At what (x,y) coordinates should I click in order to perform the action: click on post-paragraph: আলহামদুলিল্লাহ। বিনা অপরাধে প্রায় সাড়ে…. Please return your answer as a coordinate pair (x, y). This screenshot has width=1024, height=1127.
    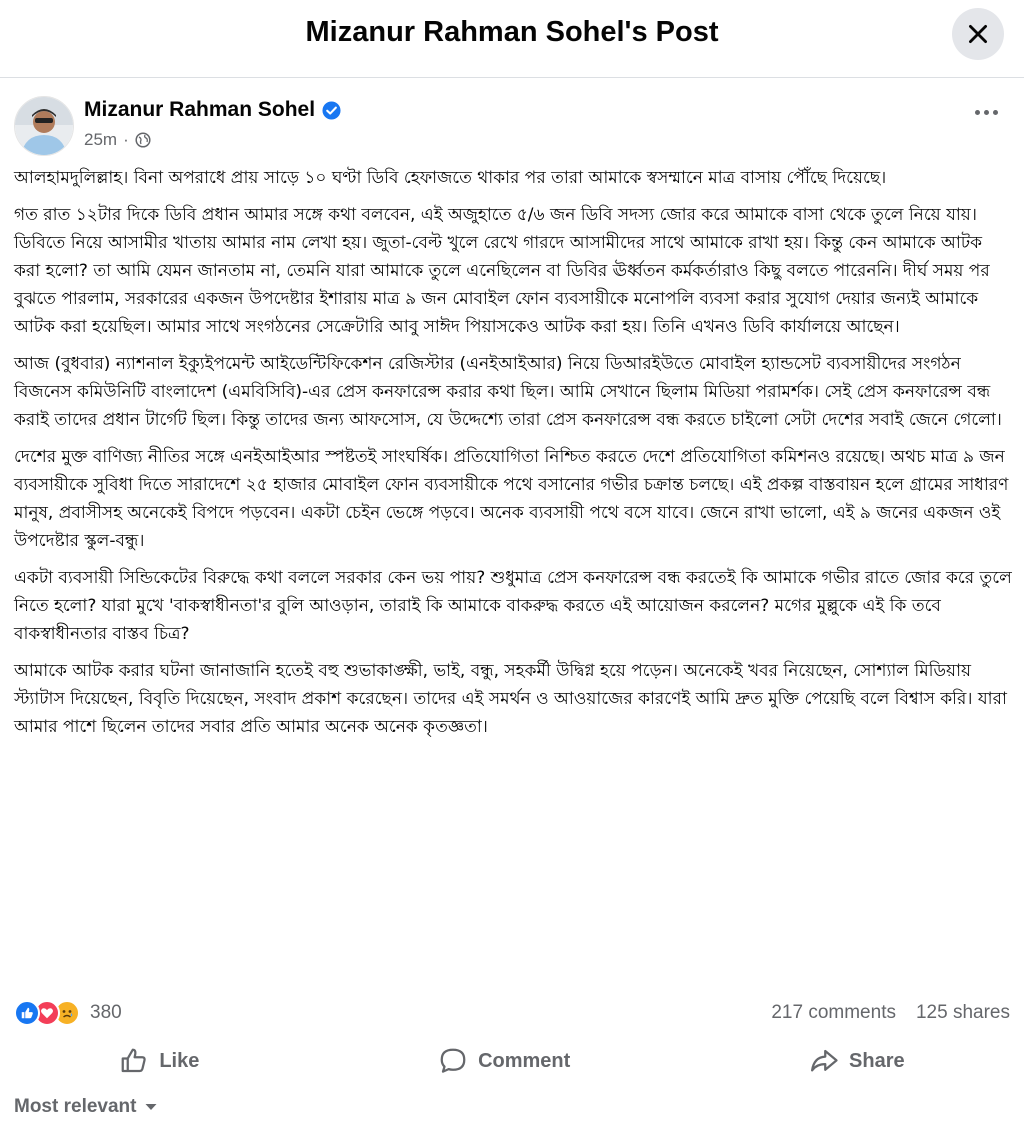
    Looking at the image, I should click on (450, 178).